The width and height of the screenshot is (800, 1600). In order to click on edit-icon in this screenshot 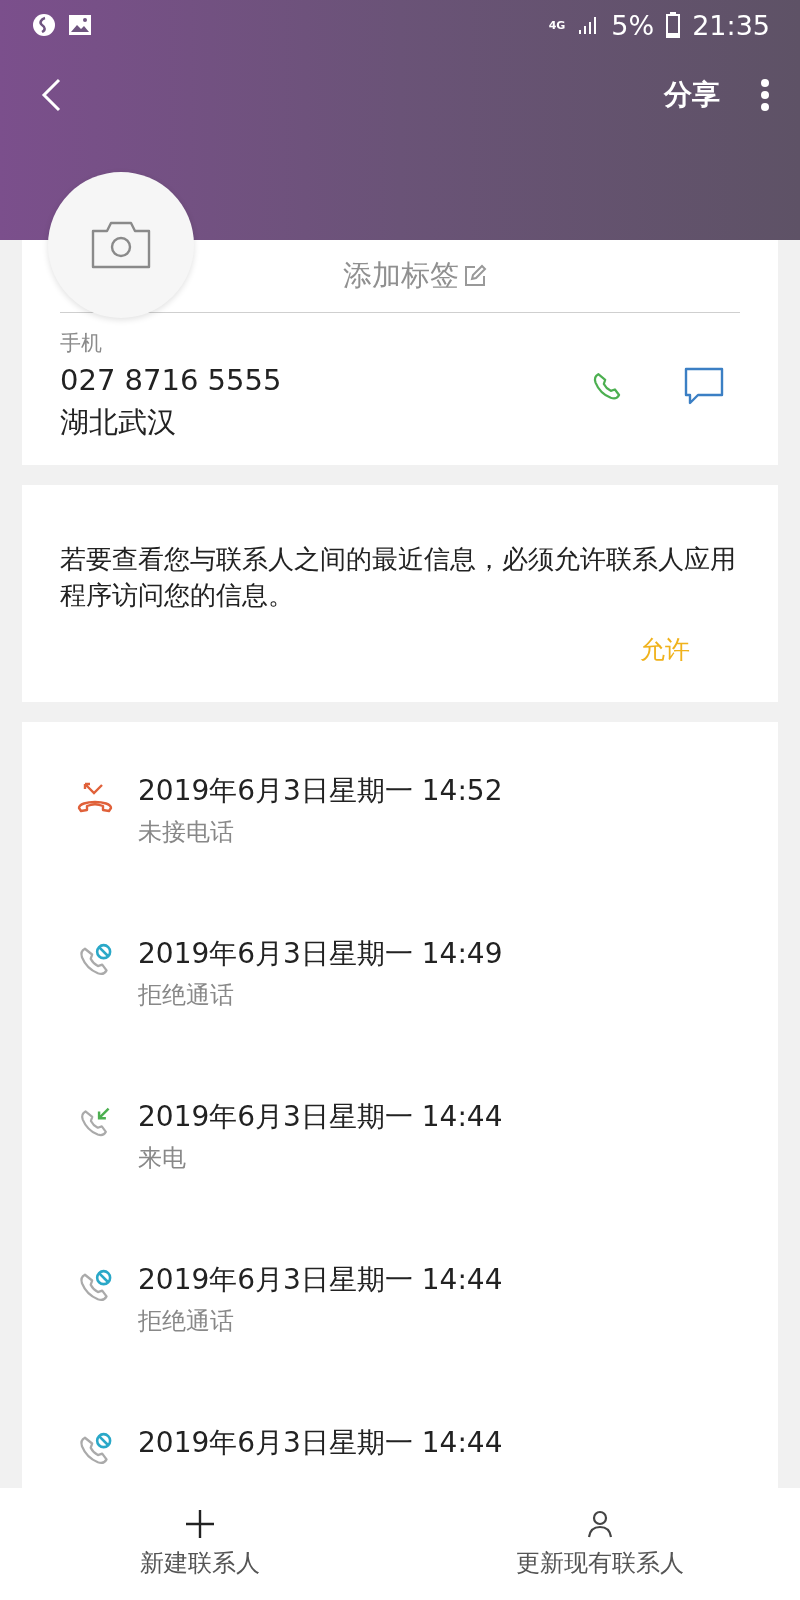, I will do `click(475, 276)`.